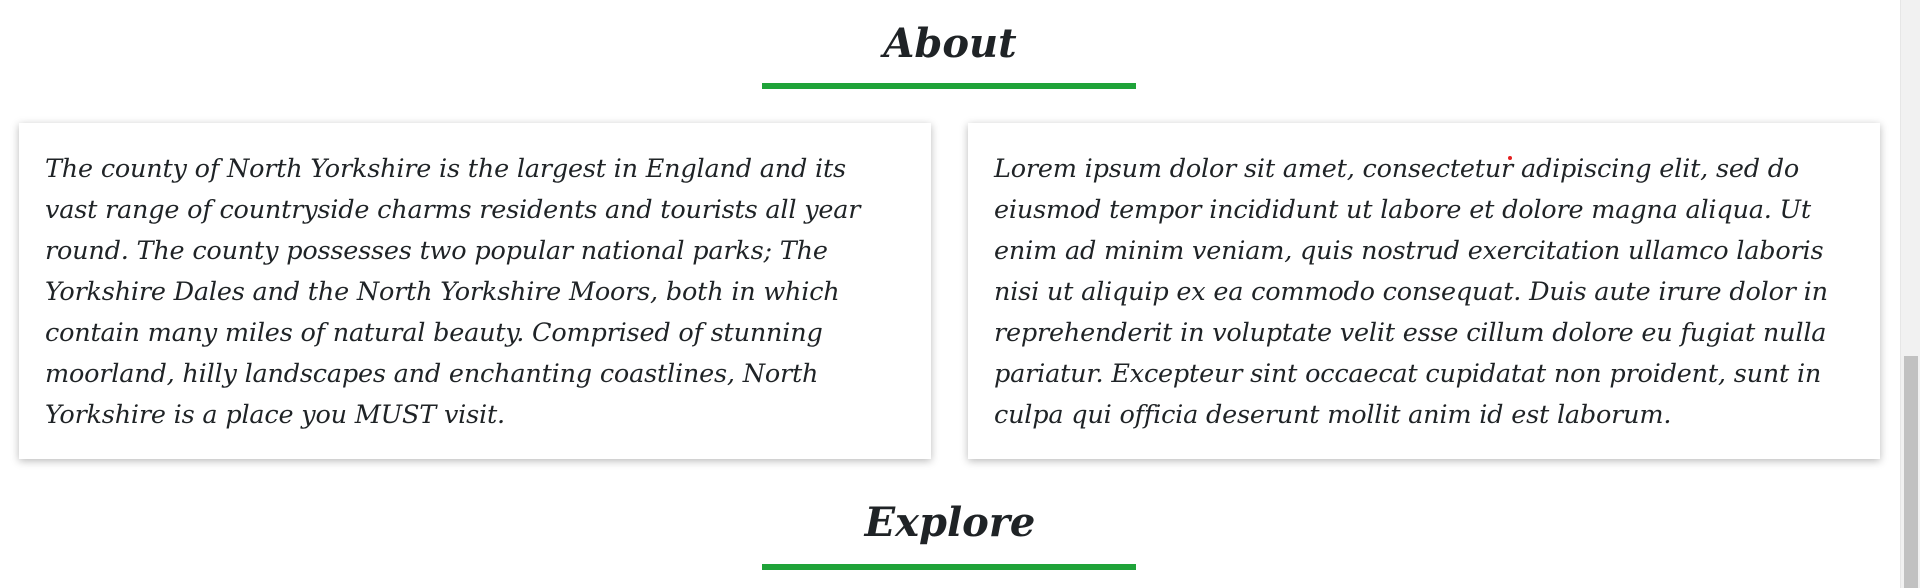 The image size is (1920, 588). Describe the element at coordinates (1910, 294) in the screenshot. I see `vertical-scrollbar` at that location.